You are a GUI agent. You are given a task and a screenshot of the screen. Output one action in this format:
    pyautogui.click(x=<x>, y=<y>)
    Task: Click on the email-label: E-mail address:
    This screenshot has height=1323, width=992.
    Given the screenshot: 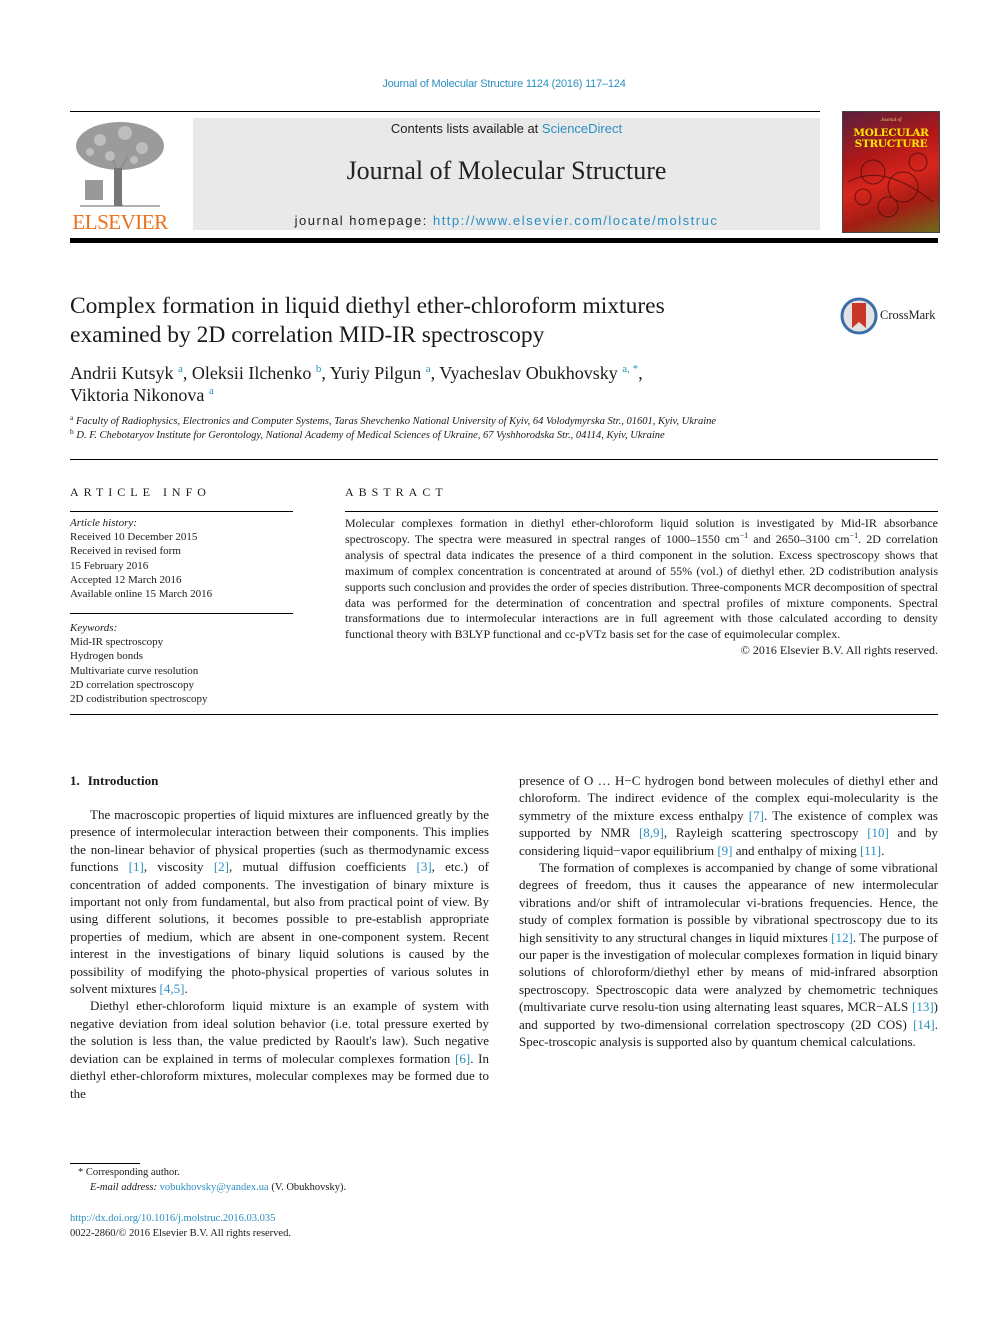 What is the action you would take?
    pyautogui.click(x=125, y=1187)
    